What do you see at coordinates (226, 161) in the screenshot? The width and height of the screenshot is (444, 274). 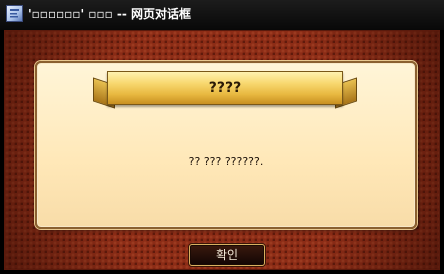 I see `message-text: ?? ??? ??????.` at bounding box center [226, 161].